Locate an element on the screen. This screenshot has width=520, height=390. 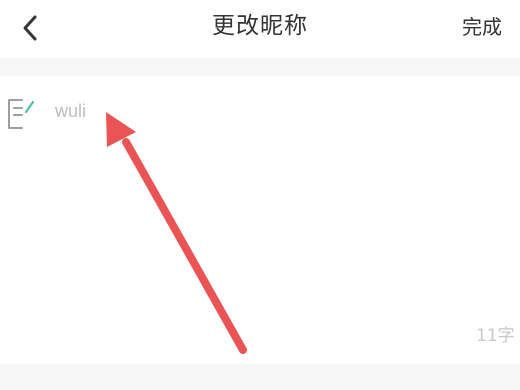
done-button: 完成 is located at coordinates (489, 27).